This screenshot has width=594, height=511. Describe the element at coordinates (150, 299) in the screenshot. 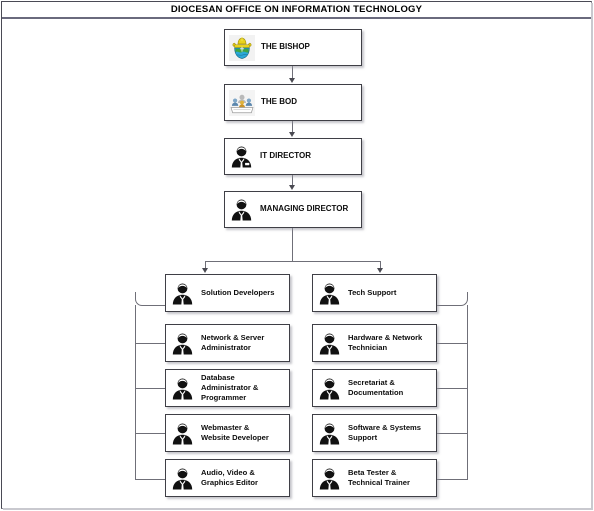

I see `left-spine-elbow` at that location.